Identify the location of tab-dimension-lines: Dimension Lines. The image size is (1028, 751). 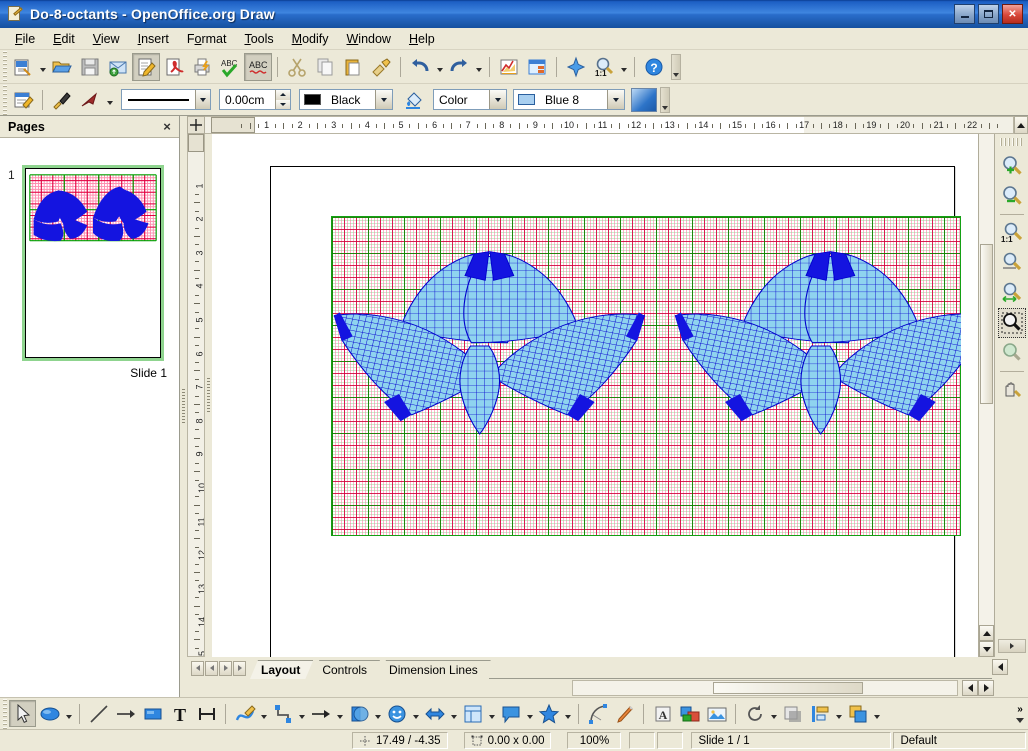
(434, 669).